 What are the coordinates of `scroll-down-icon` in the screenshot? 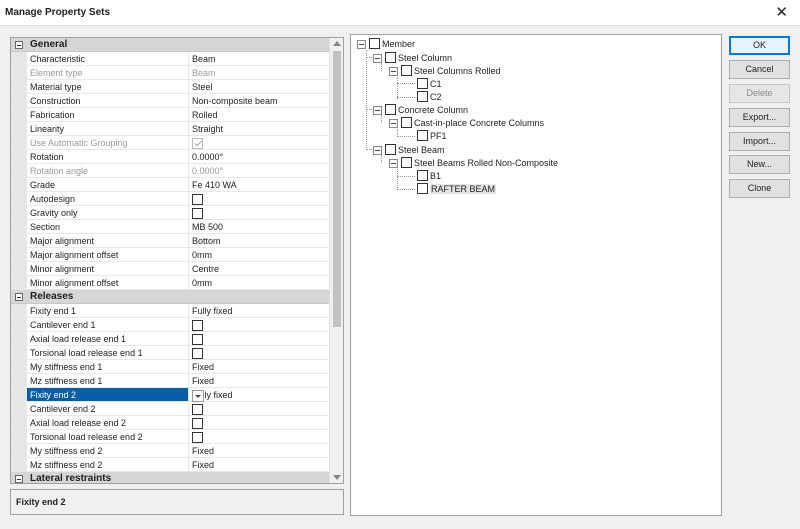 It's located at (337, 477).